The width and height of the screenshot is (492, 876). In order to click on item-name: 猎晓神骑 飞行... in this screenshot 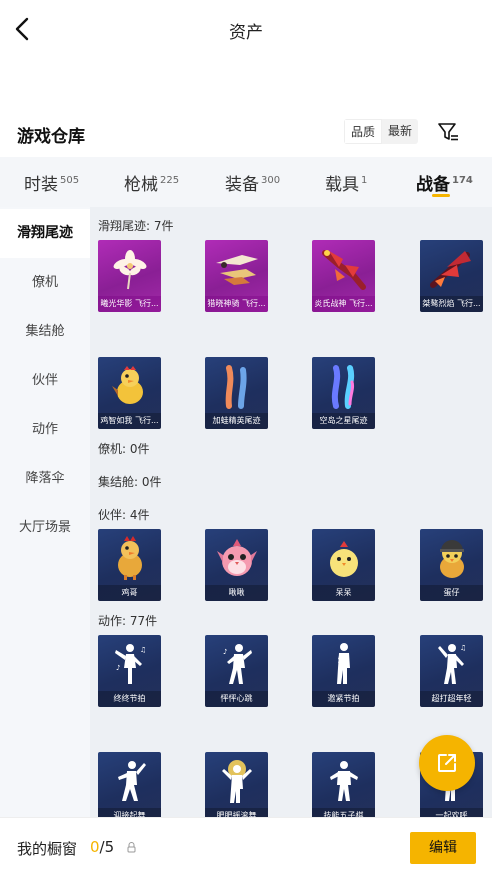, I will do `click(236, 304)`.